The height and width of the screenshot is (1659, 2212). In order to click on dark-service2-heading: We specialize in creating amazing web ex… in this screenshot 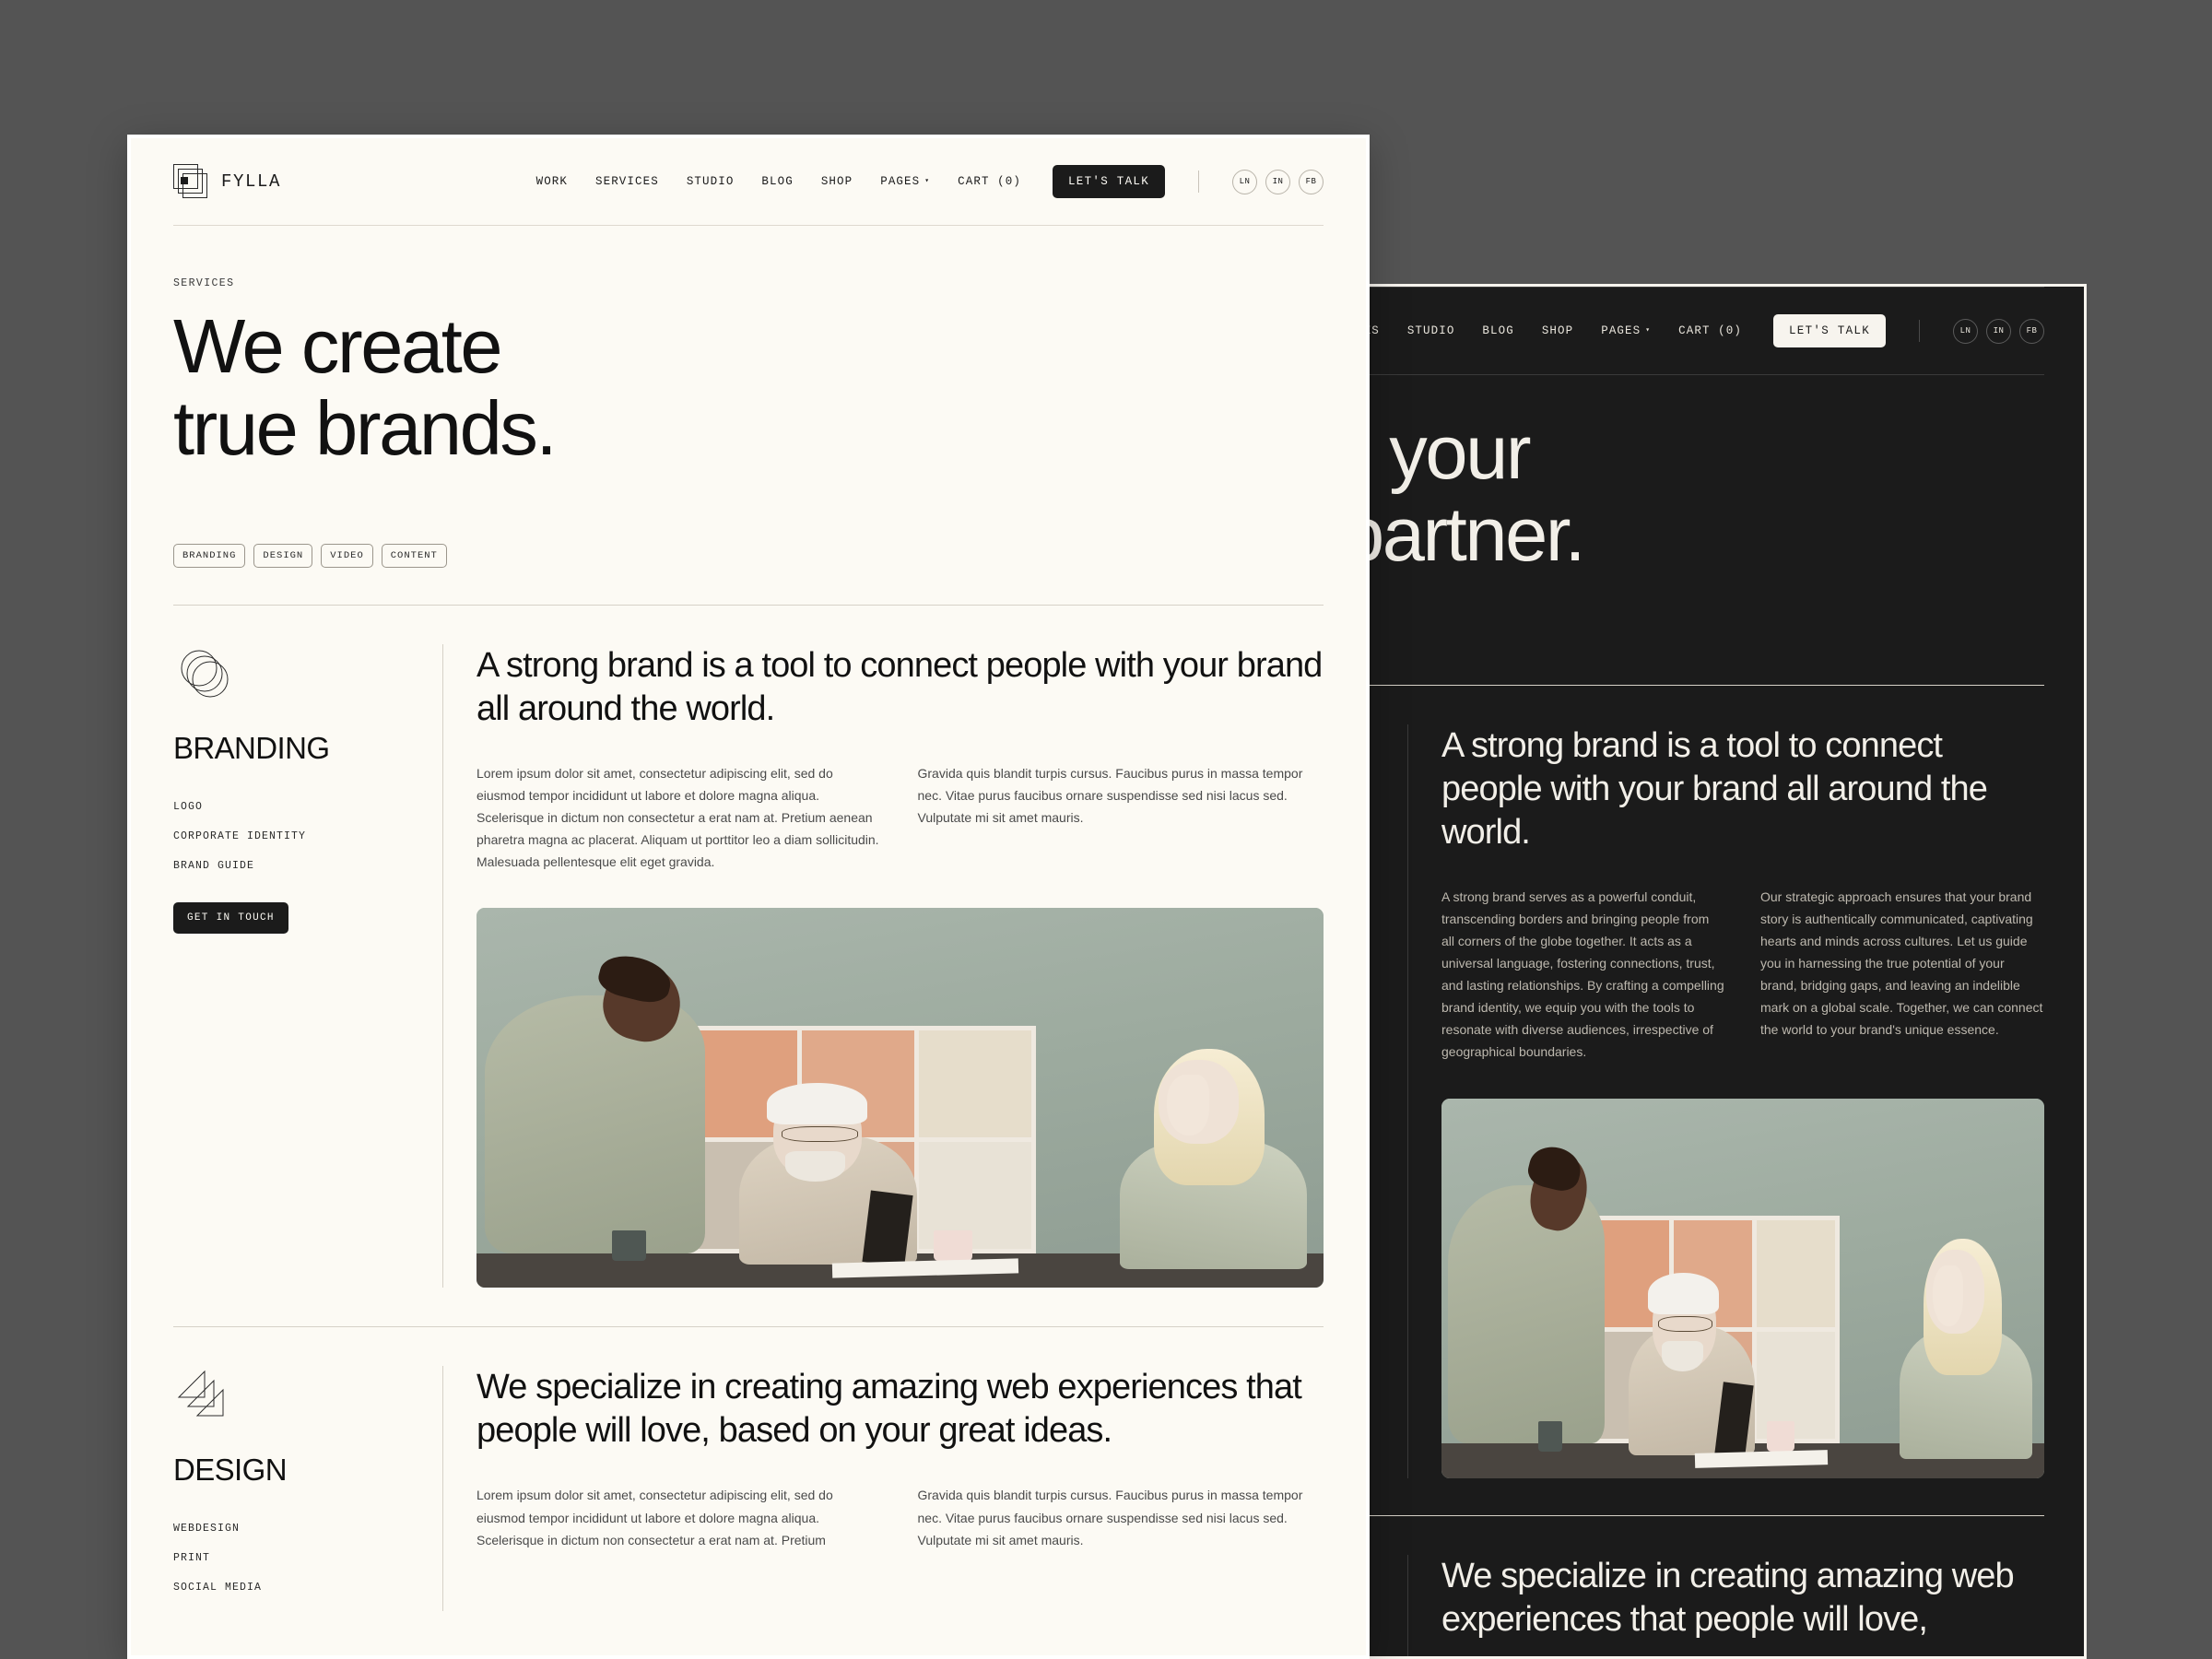, I will do `click(1728, 1597)`.